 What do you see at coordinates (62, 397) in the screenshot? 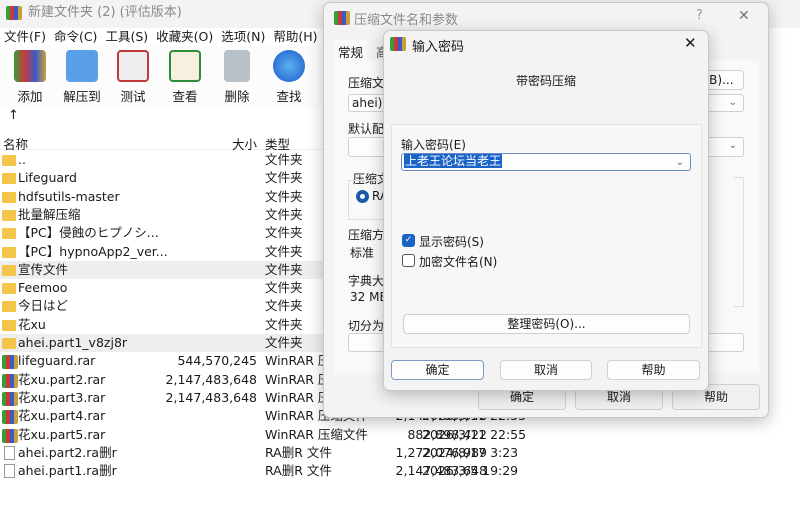
I see `file-name: 花xu.part3.rar` at bounding box center [62, 397].